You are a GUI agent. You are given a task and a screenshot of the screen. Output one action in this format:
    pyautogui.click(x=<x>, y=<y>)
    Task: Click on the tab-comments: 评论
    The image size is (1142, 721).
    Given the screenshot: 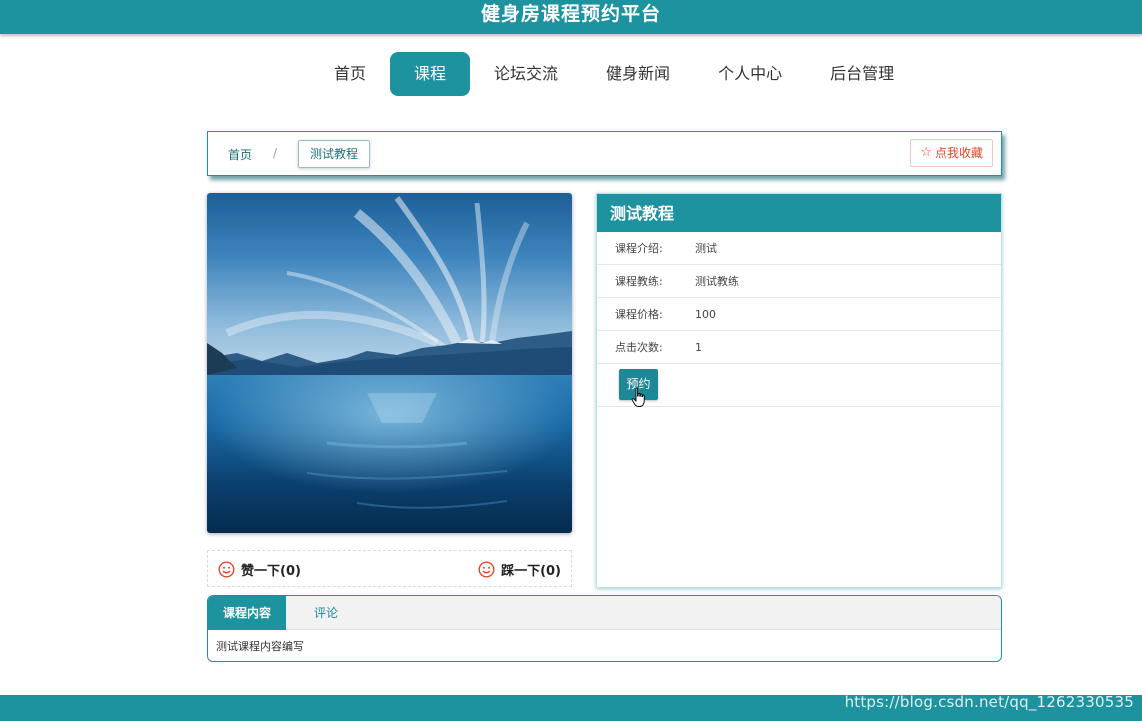 What is the action you would take?
    pyautogui.click(x=326, y=613)
    